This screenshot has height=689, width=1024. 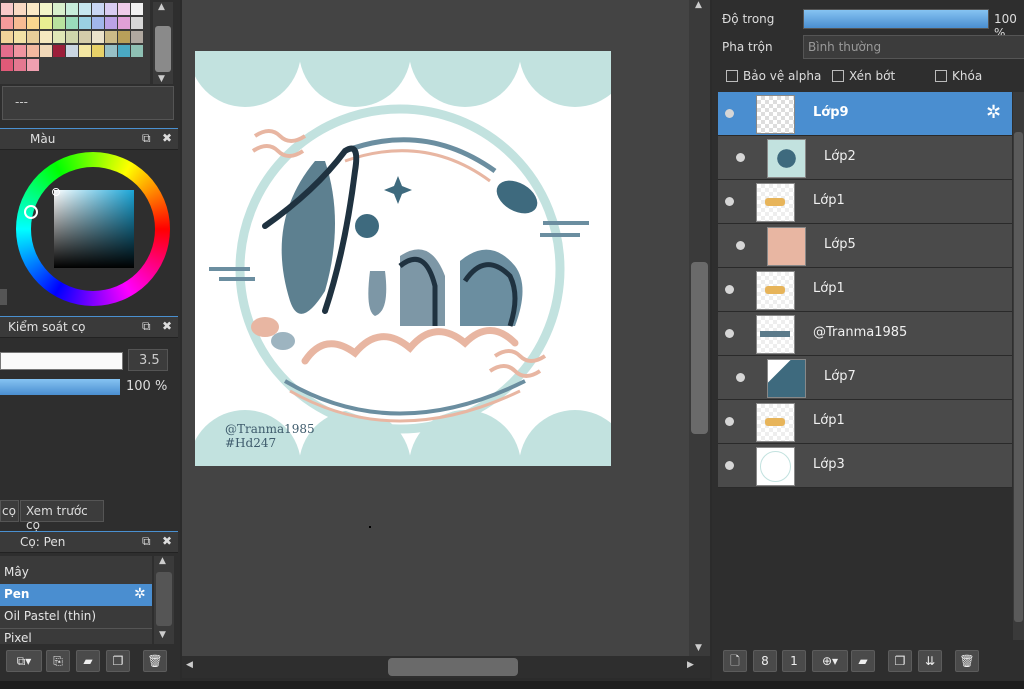 What do you see at coordinates (76, 573) in the screenshot?
I see `list-item: Mây` at bounding box center [76, 573].